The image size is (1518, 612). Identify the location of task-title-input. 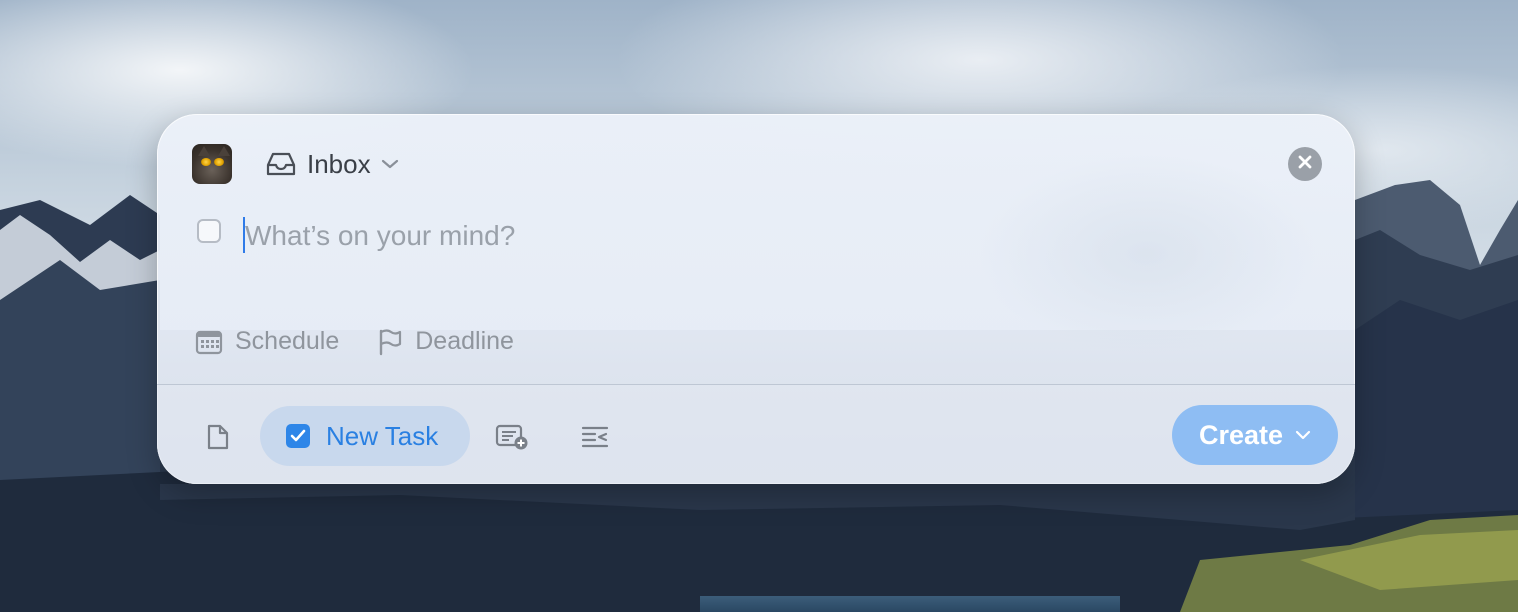
(695, 236).